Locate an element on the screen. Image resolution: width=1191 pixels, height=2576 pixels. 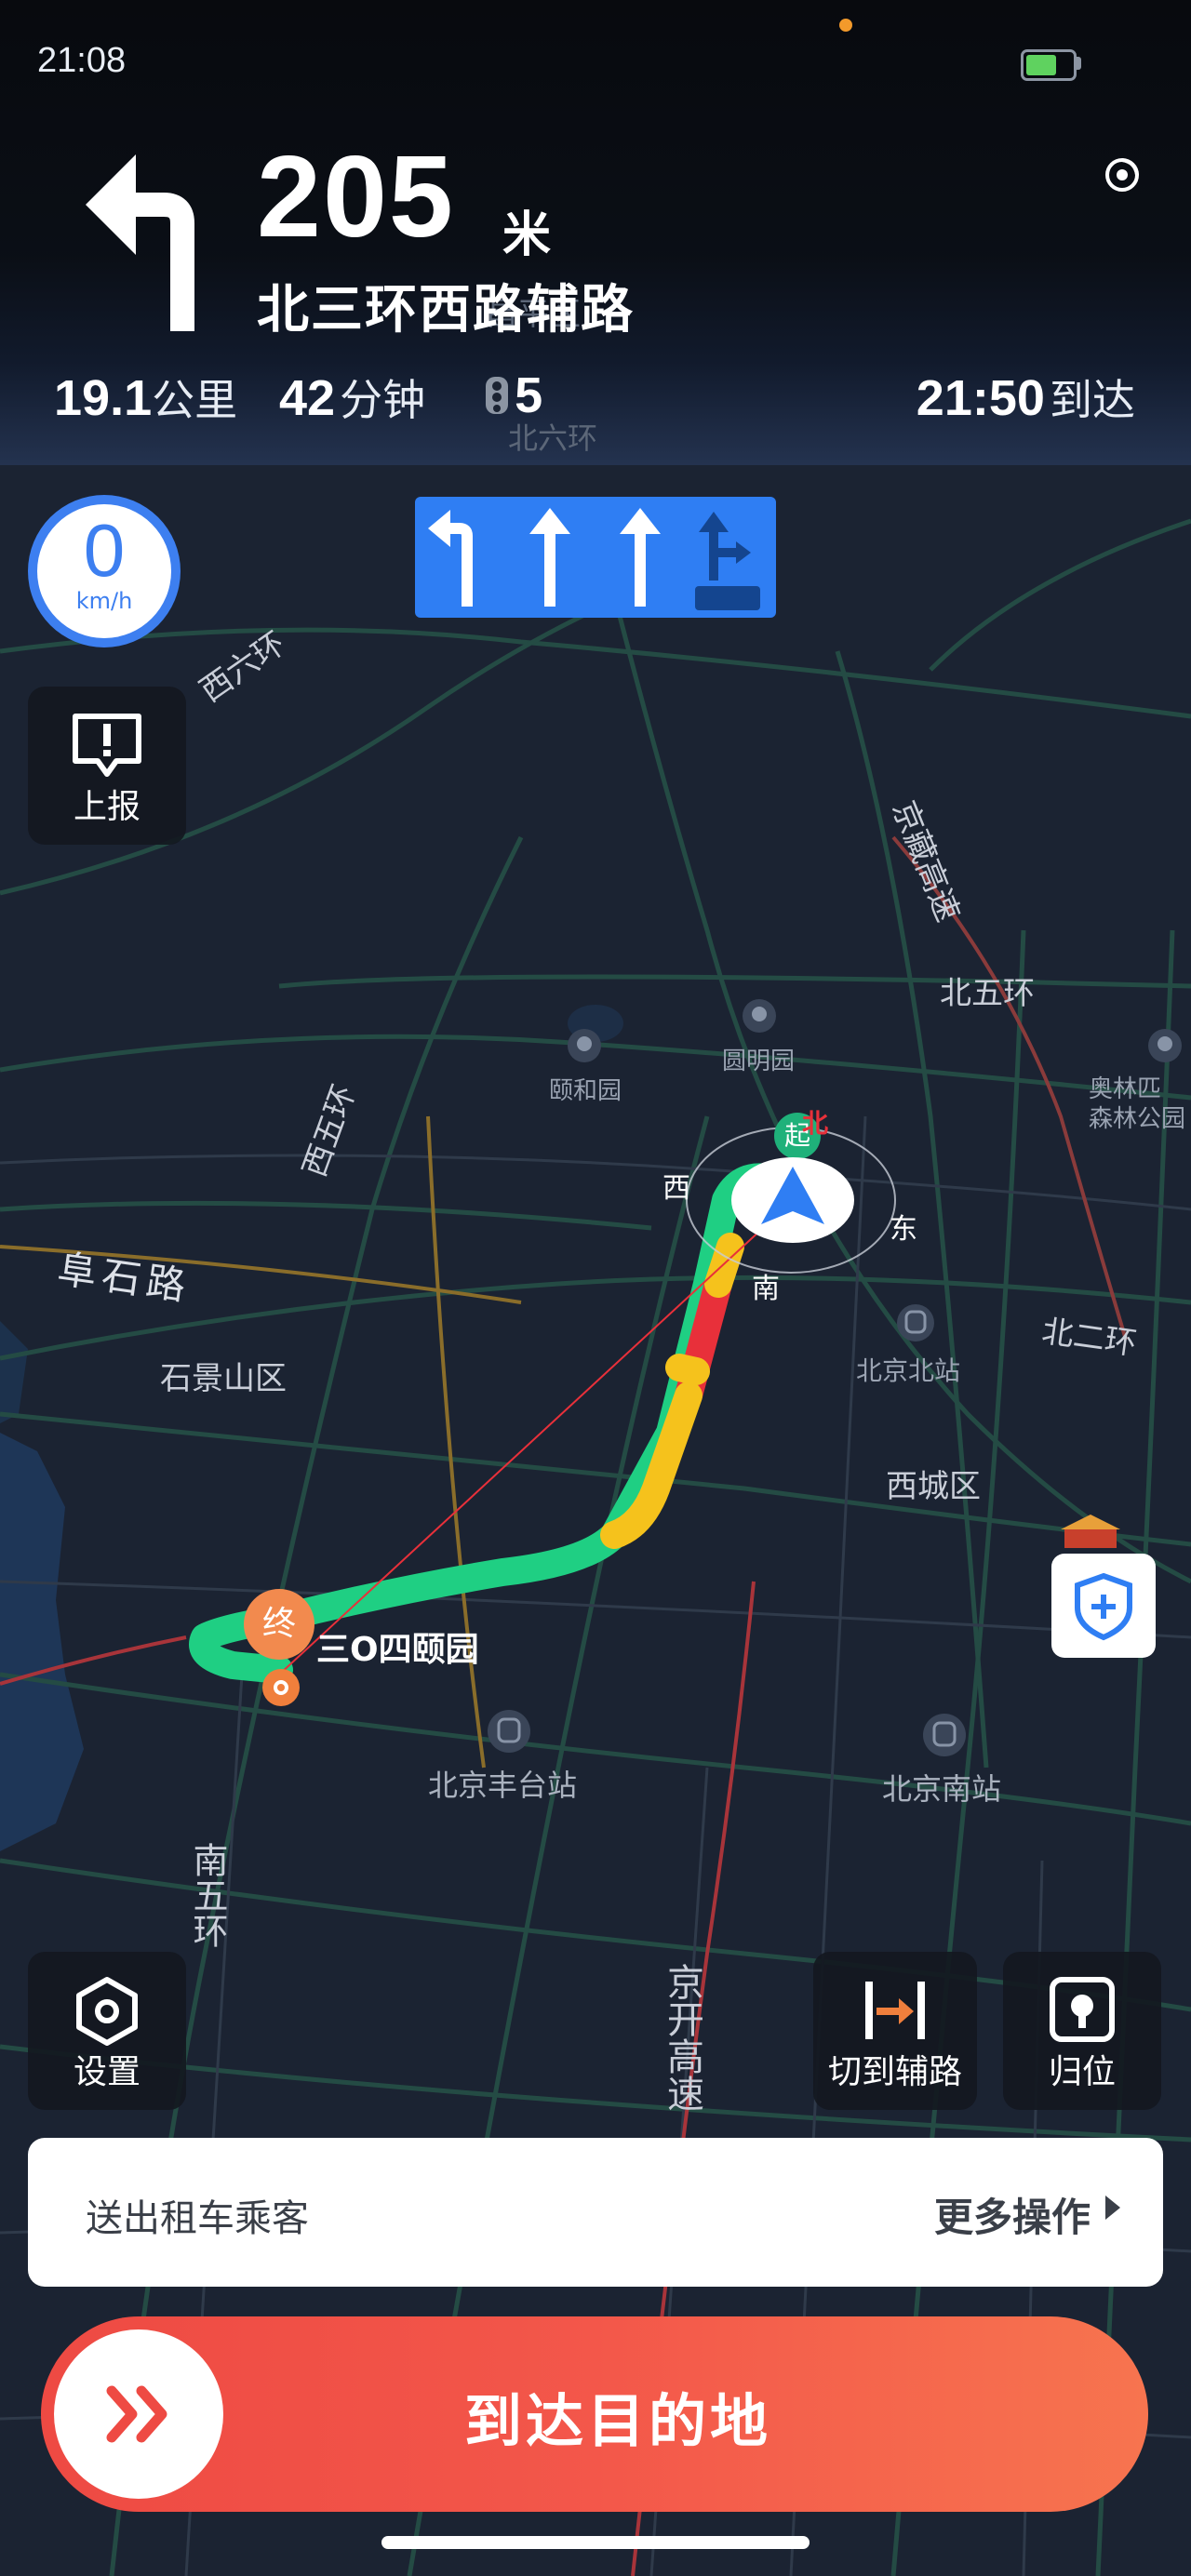
arrive-destination-slider: 到达目的地 is located at coordinates (594, 2414).